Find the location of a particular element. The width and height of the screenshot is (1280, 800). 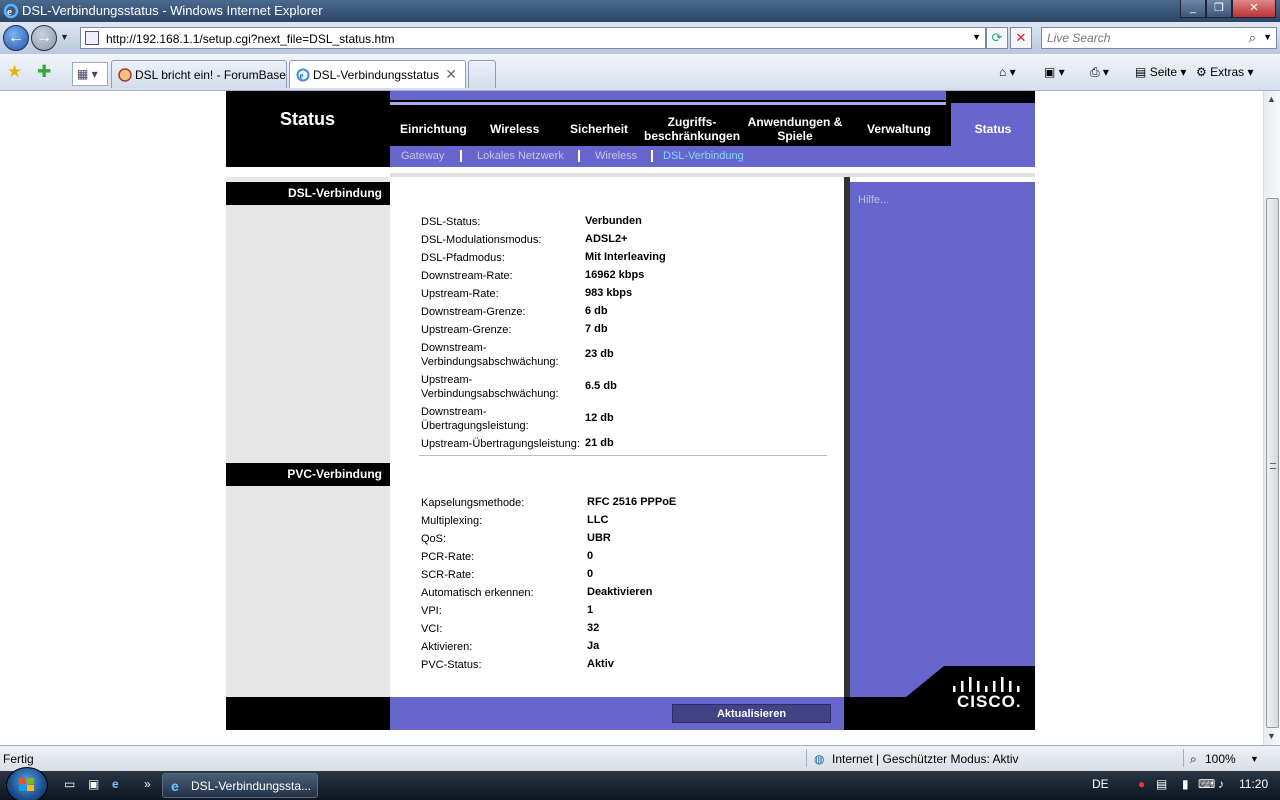

row-value: Mit Interleaving is located at coordinates (625, 257).